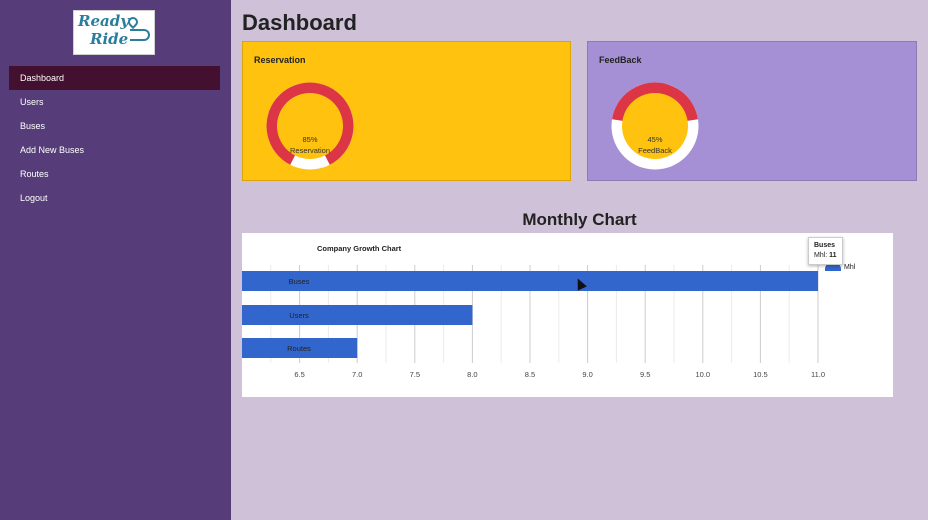  What do you see at coordinates (109, 39) in the screenshot?
I see `logo-text-ride: Ride` at bounding box center [109, 39].